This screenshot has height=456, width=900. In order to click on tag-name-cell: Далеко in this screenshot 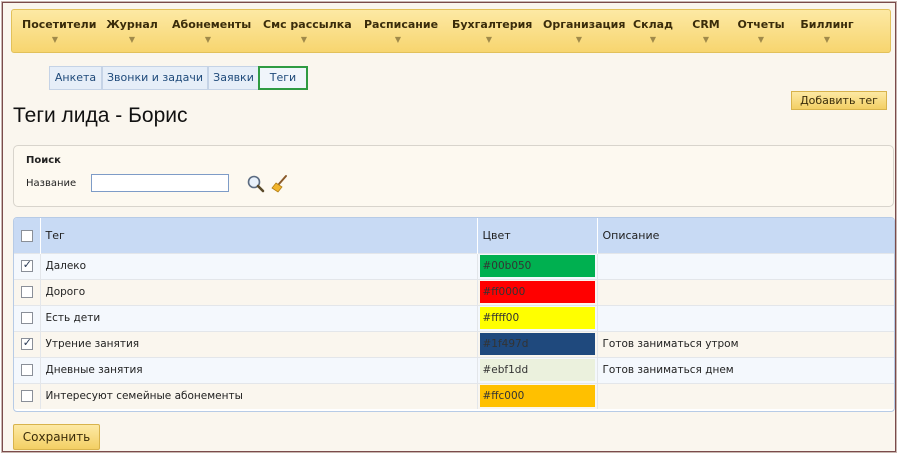, I will do `click(259, 265)`.